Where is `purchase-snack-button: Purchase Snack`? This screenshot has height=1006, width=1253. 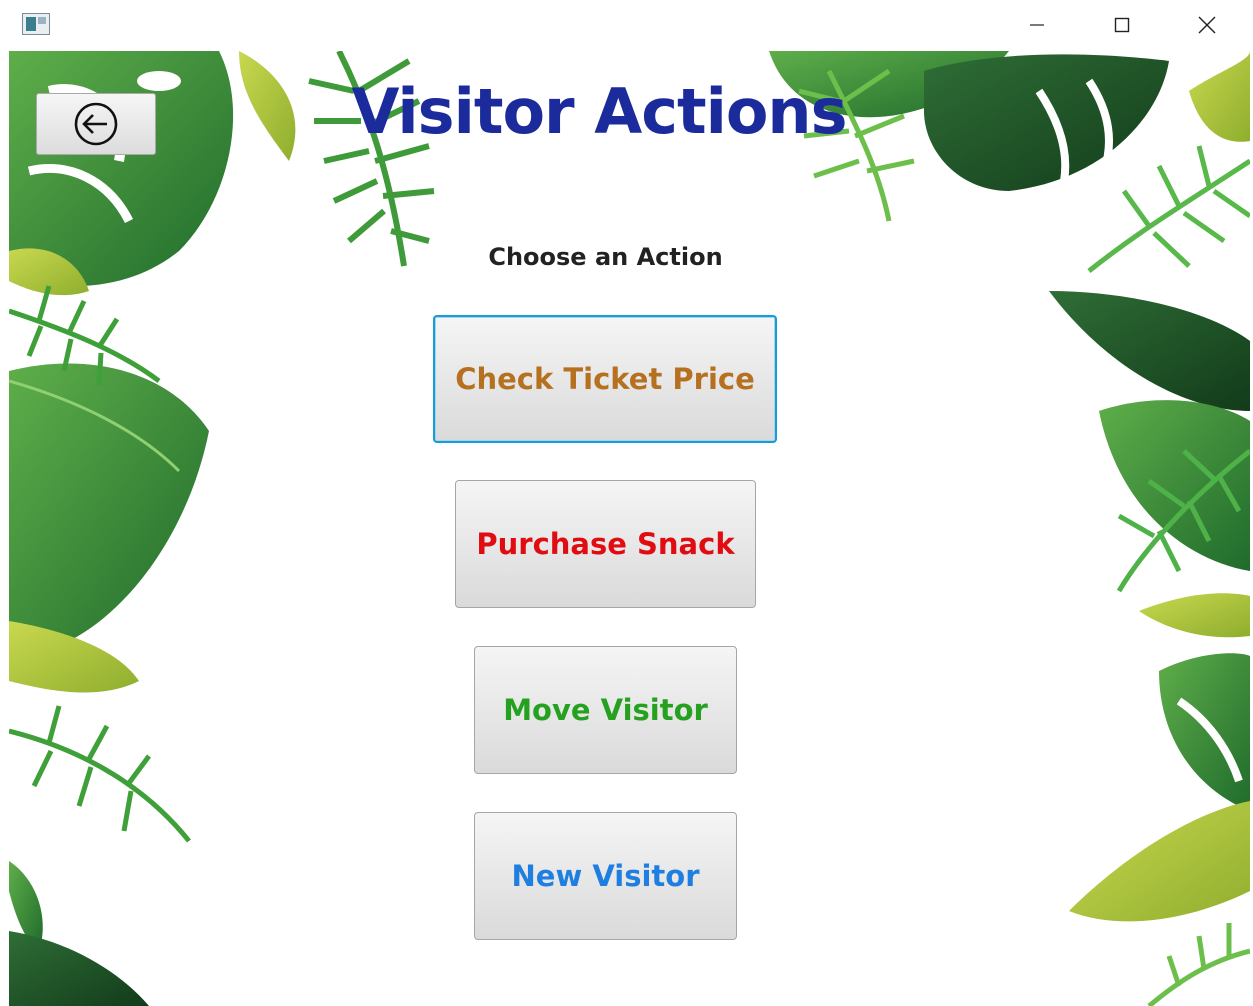 purchase-snack-button: Purchase Snack is located at coordinates (605, 544).